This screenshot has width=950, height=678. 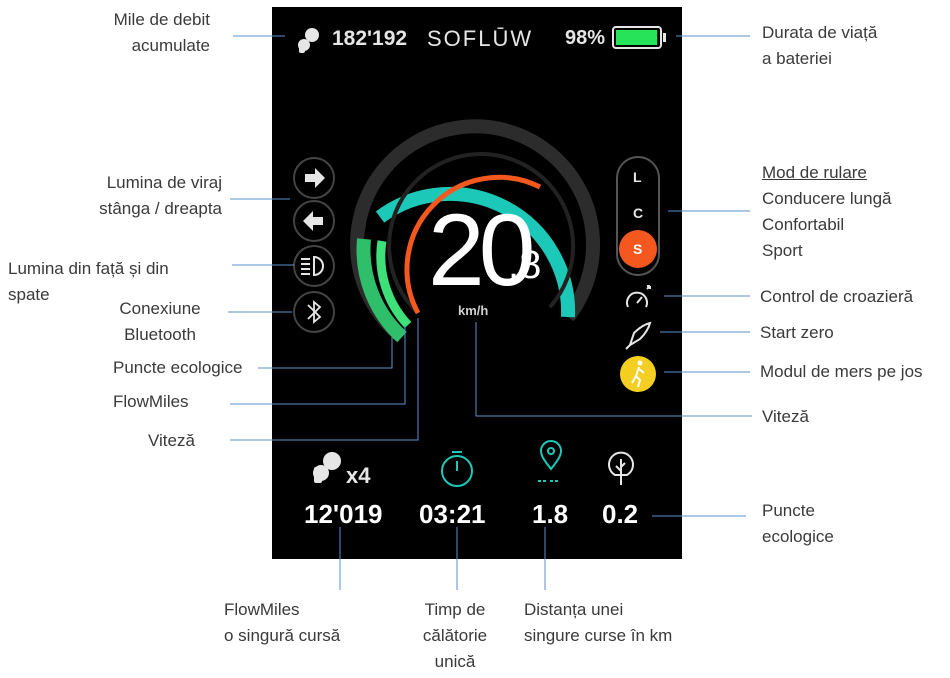 I want to click on leader-speed-arc, so click(x=324, y=379).